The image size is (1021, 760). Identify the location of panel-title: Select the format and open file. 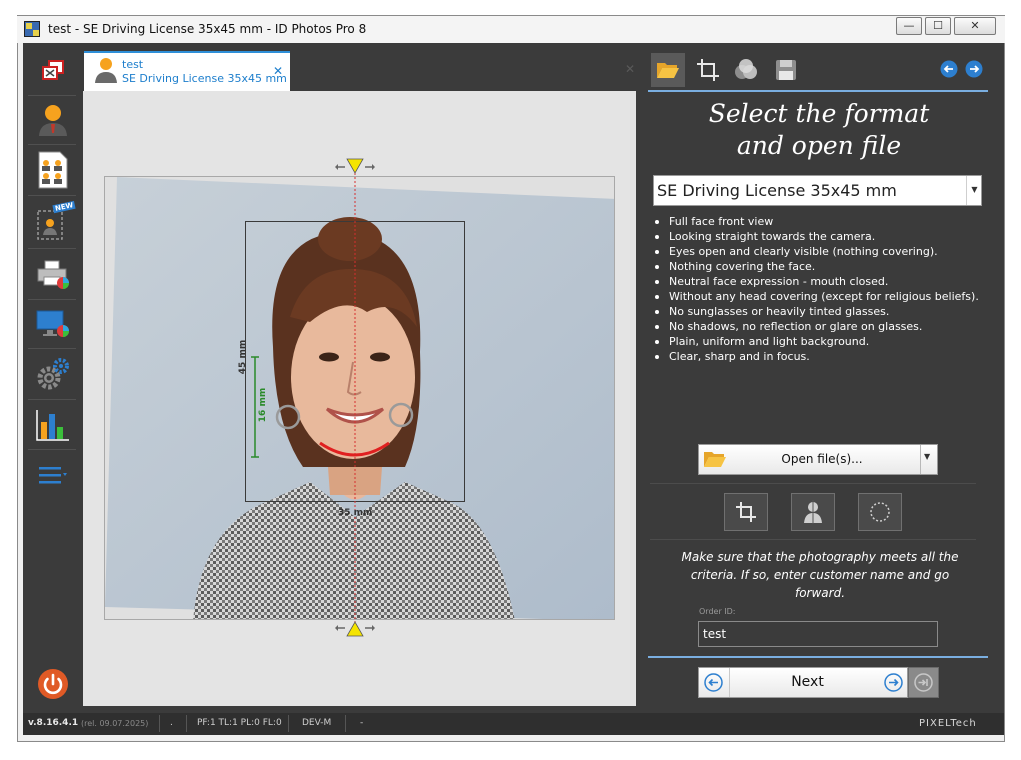
(819, 130).